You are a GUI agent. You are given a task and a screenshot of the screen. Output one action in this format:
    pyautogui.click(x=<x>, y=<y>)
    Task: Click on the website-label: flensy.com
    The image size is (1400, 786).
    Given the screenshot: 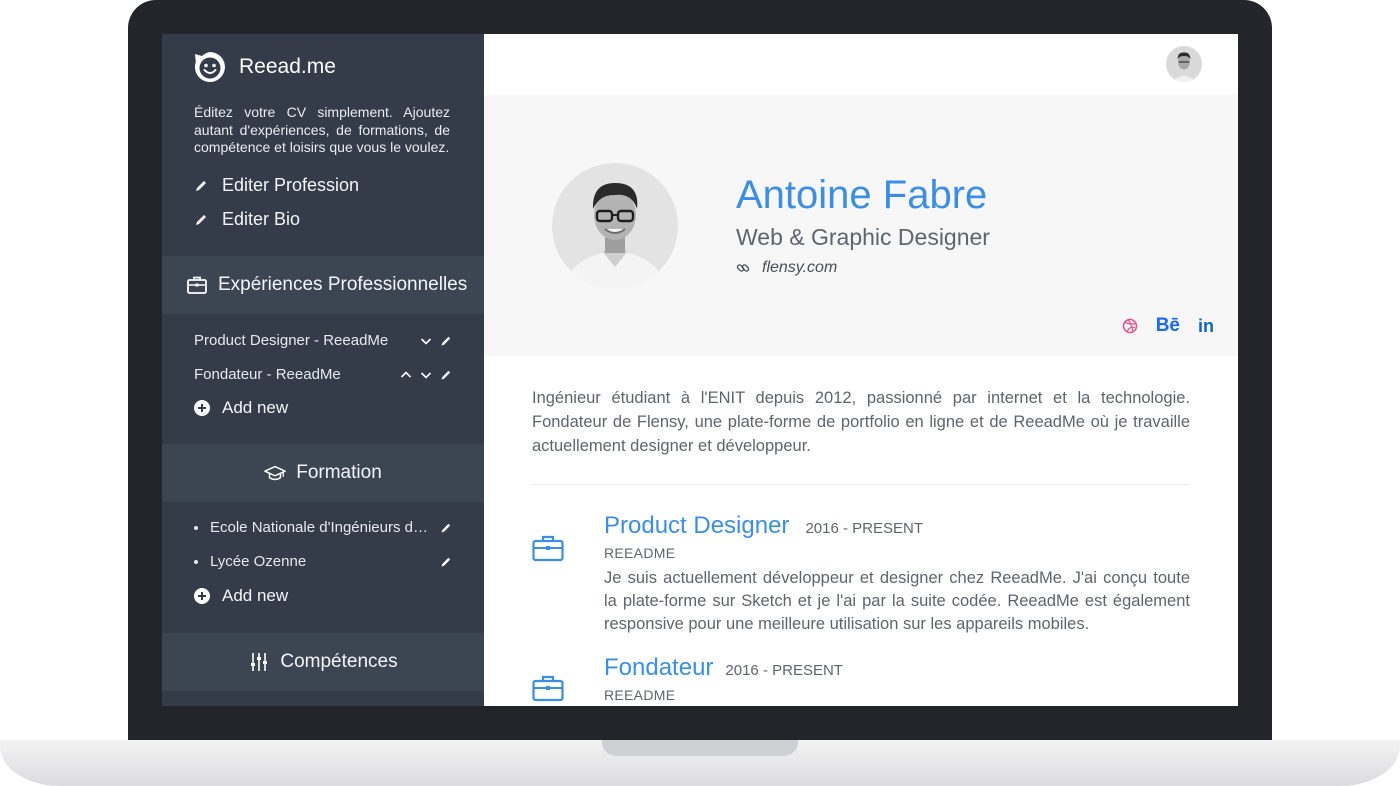 What is the action you would take?
    pyautogui.click(x=800, y=267)
    